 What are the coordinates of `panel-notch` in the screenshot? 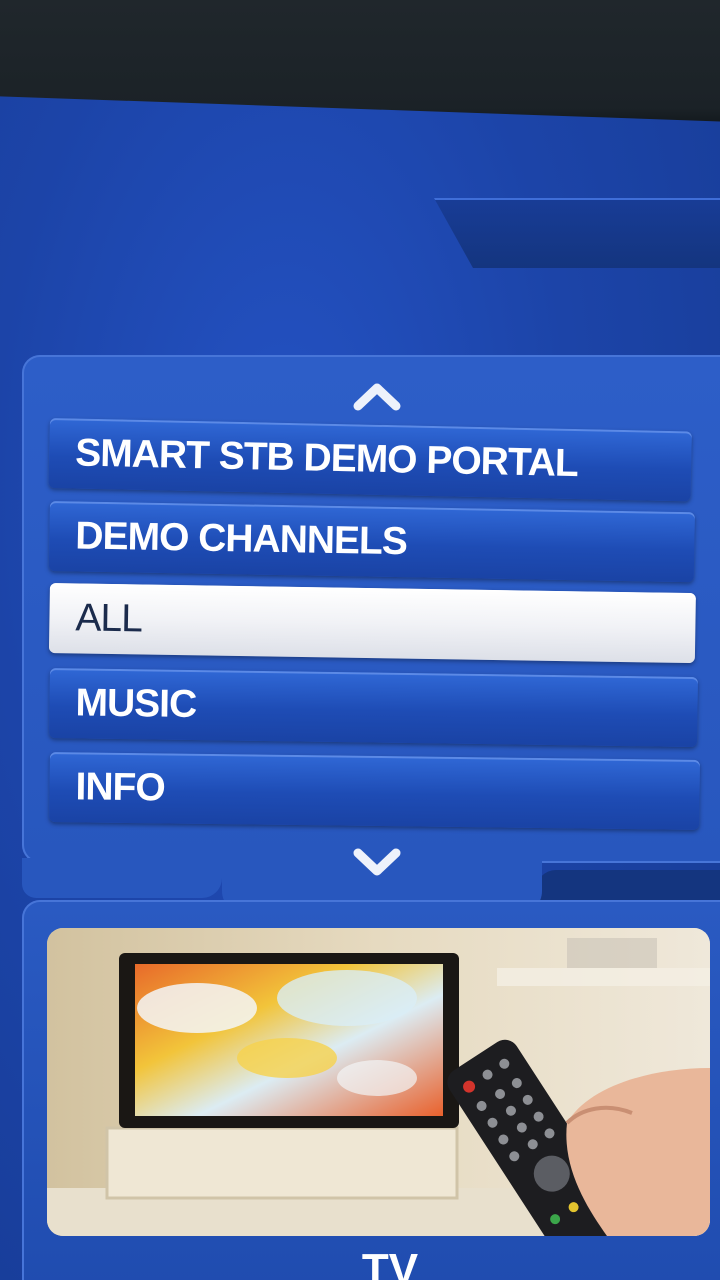 It's located at (122, 878).